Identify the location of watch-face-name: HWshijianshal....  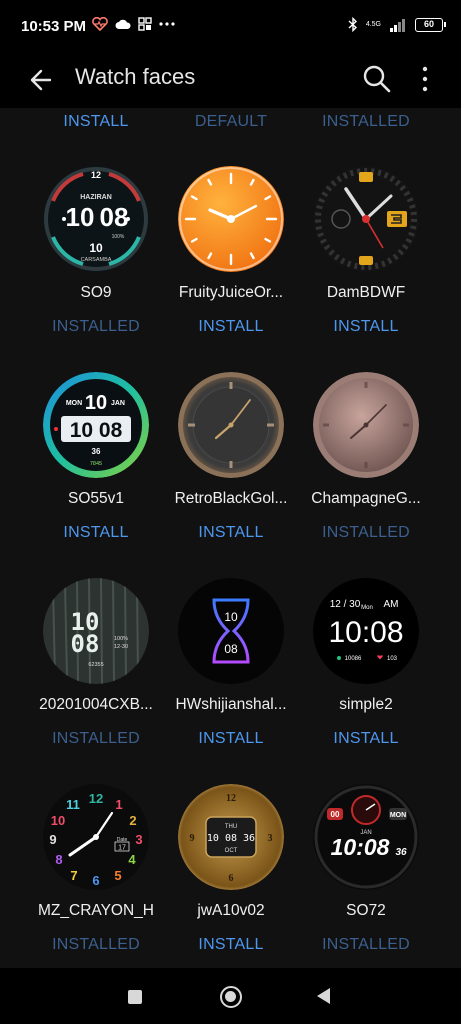
(231, 704).